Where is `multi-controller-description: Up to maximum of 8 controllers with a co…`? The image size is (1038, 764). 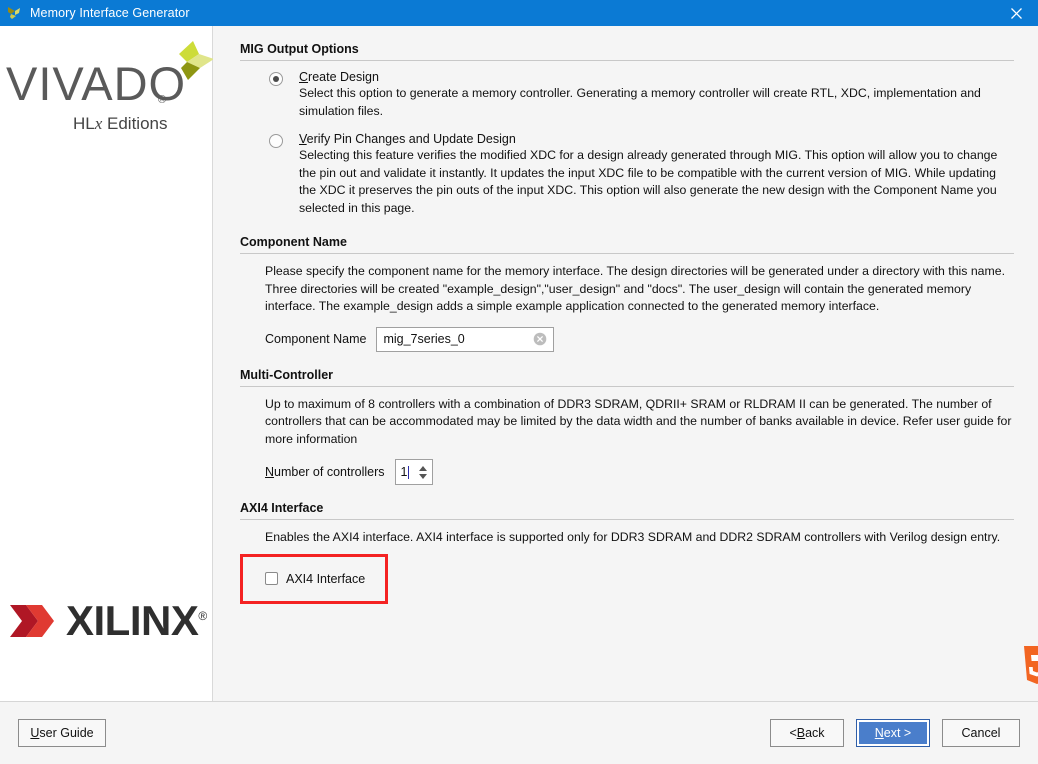
multi-controller-description: Up to maximum of 8 controllers with a co… is located at coordinates (638, 421).